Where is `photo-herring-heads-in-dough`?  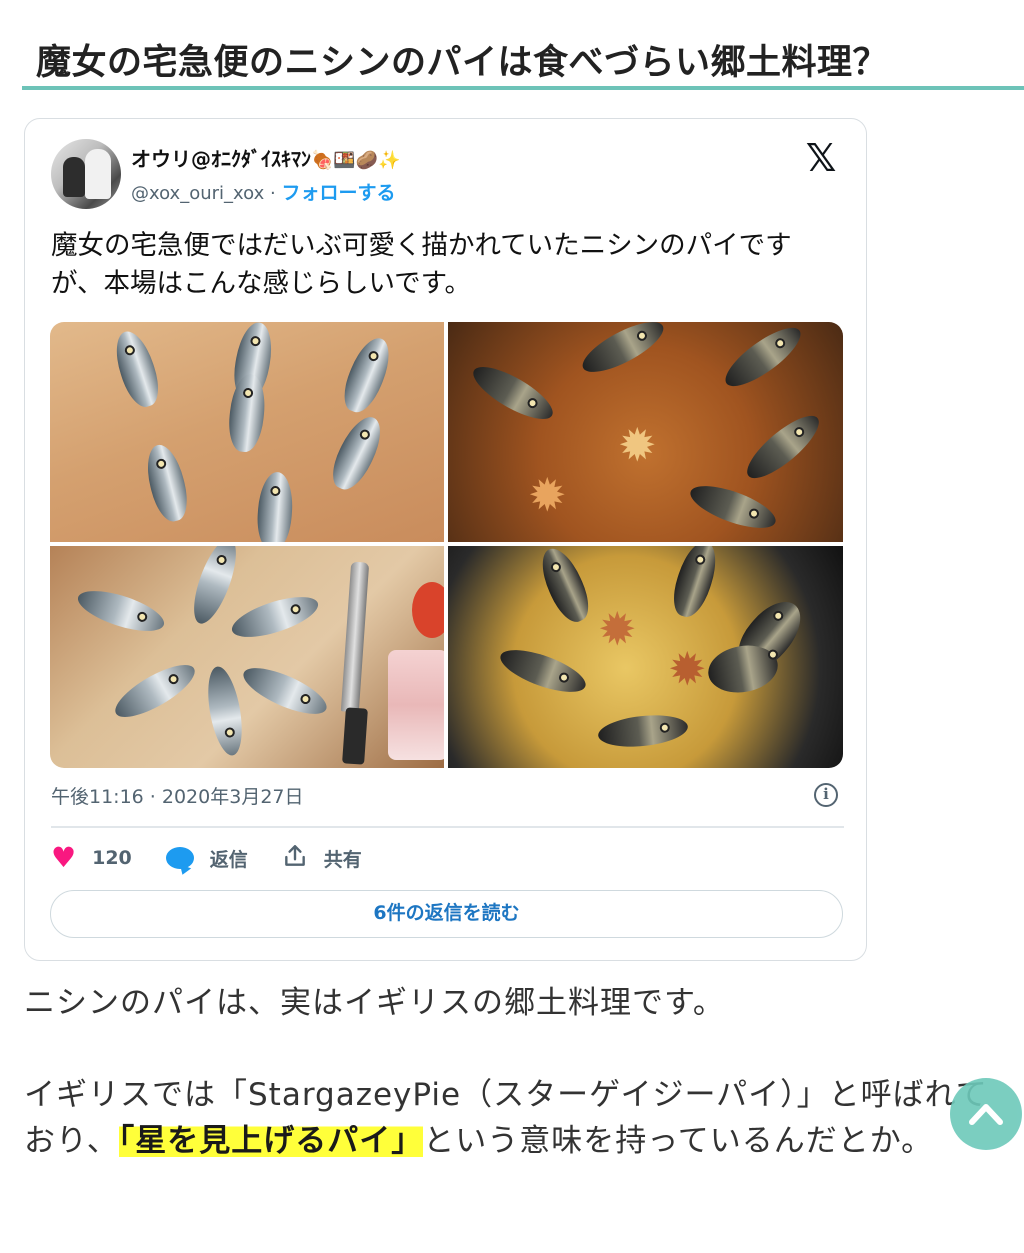
photo-herring-heads-in-dough is located at coordinates (247, 432).